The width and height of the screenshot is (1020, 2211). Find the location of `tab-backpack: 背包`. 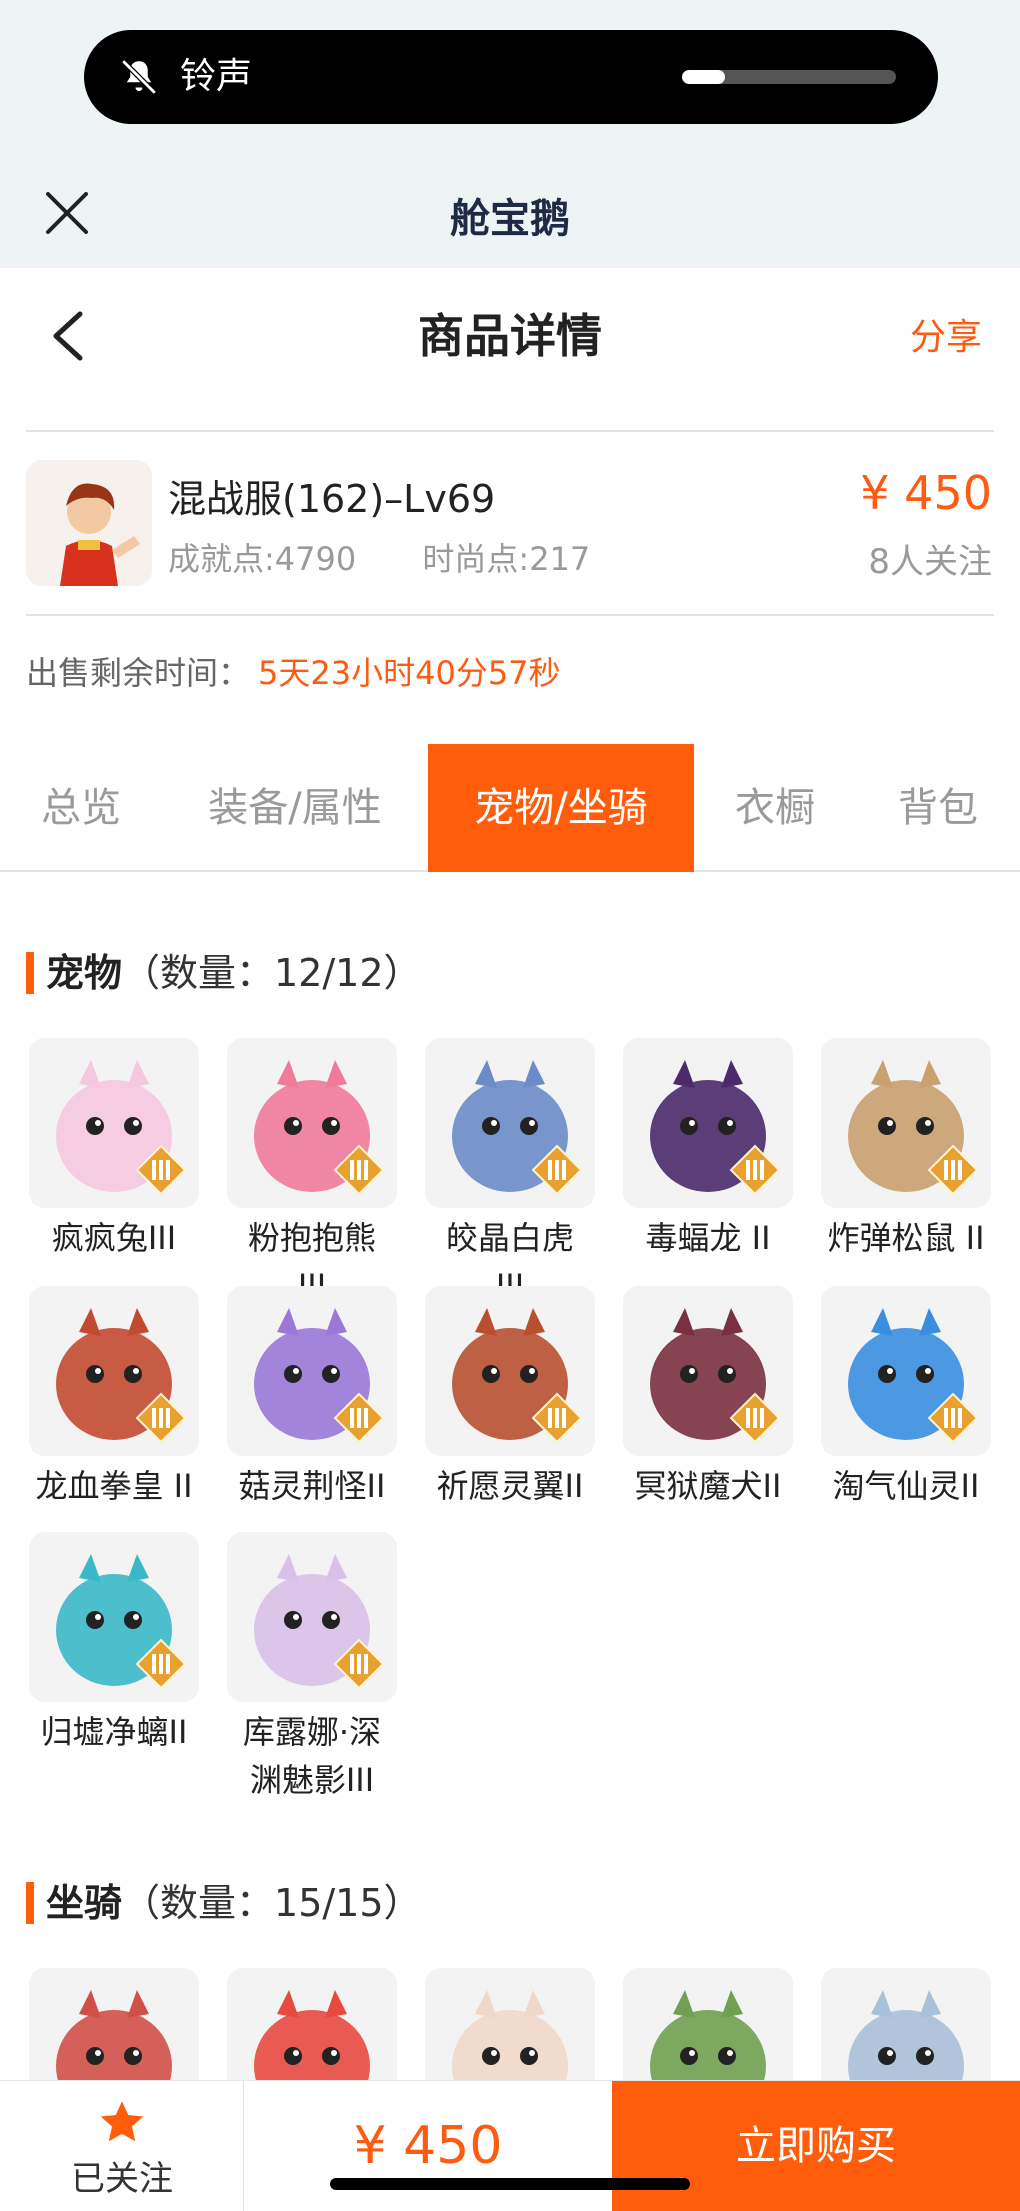

tab-backpack: 背包 is located at coordinates (938, 808).